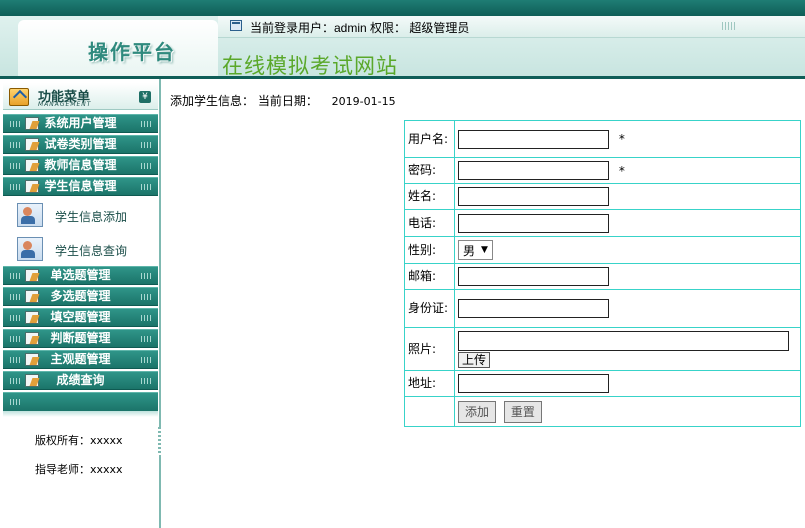  Describe the element at coordinates (533, 308) in the screenshot. I see `idcard-input` at that location.